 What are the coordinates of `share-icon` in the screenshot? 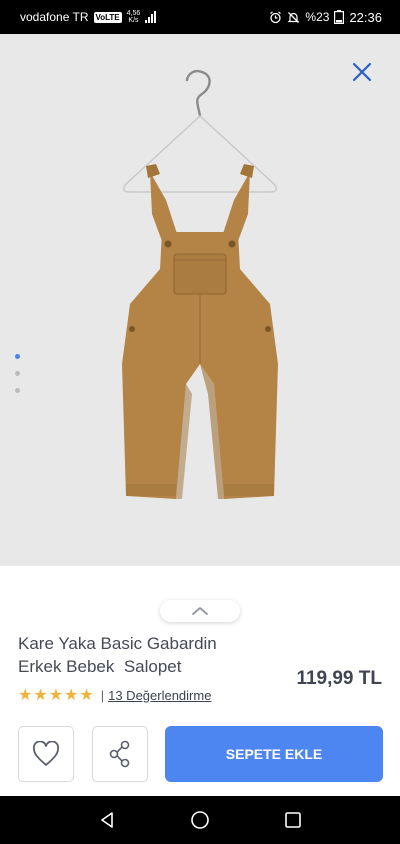 It's located at (119, 754).